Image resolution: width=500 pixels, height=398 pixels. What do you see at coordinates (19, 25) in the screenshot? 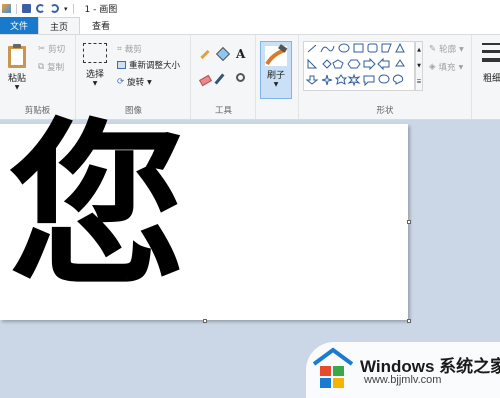
I see `tab-file: 文件` at bounding box center [19, 25].